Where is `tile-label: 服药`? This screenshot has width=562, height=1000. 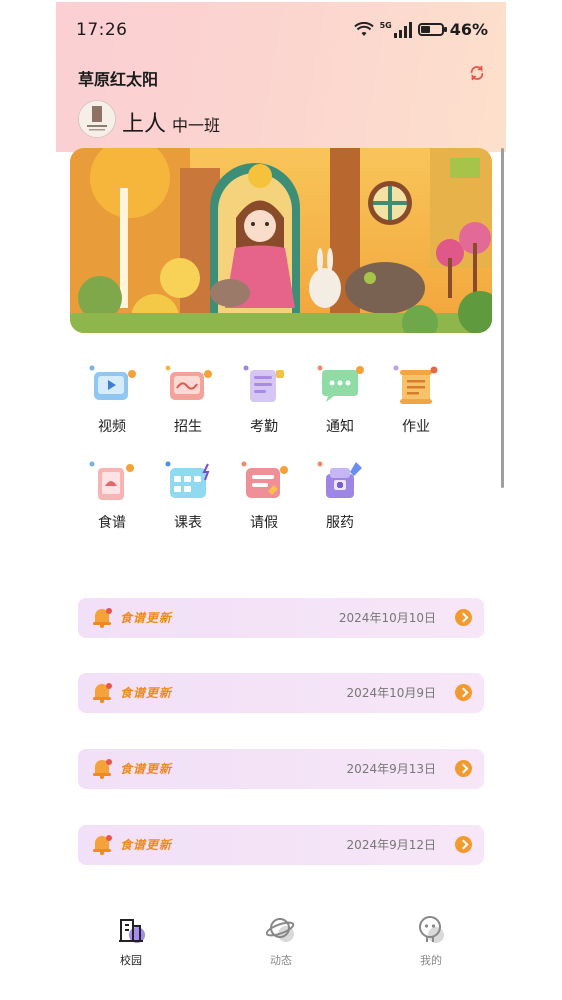 tile-label: 服药 is located at coordinates (340, 523).